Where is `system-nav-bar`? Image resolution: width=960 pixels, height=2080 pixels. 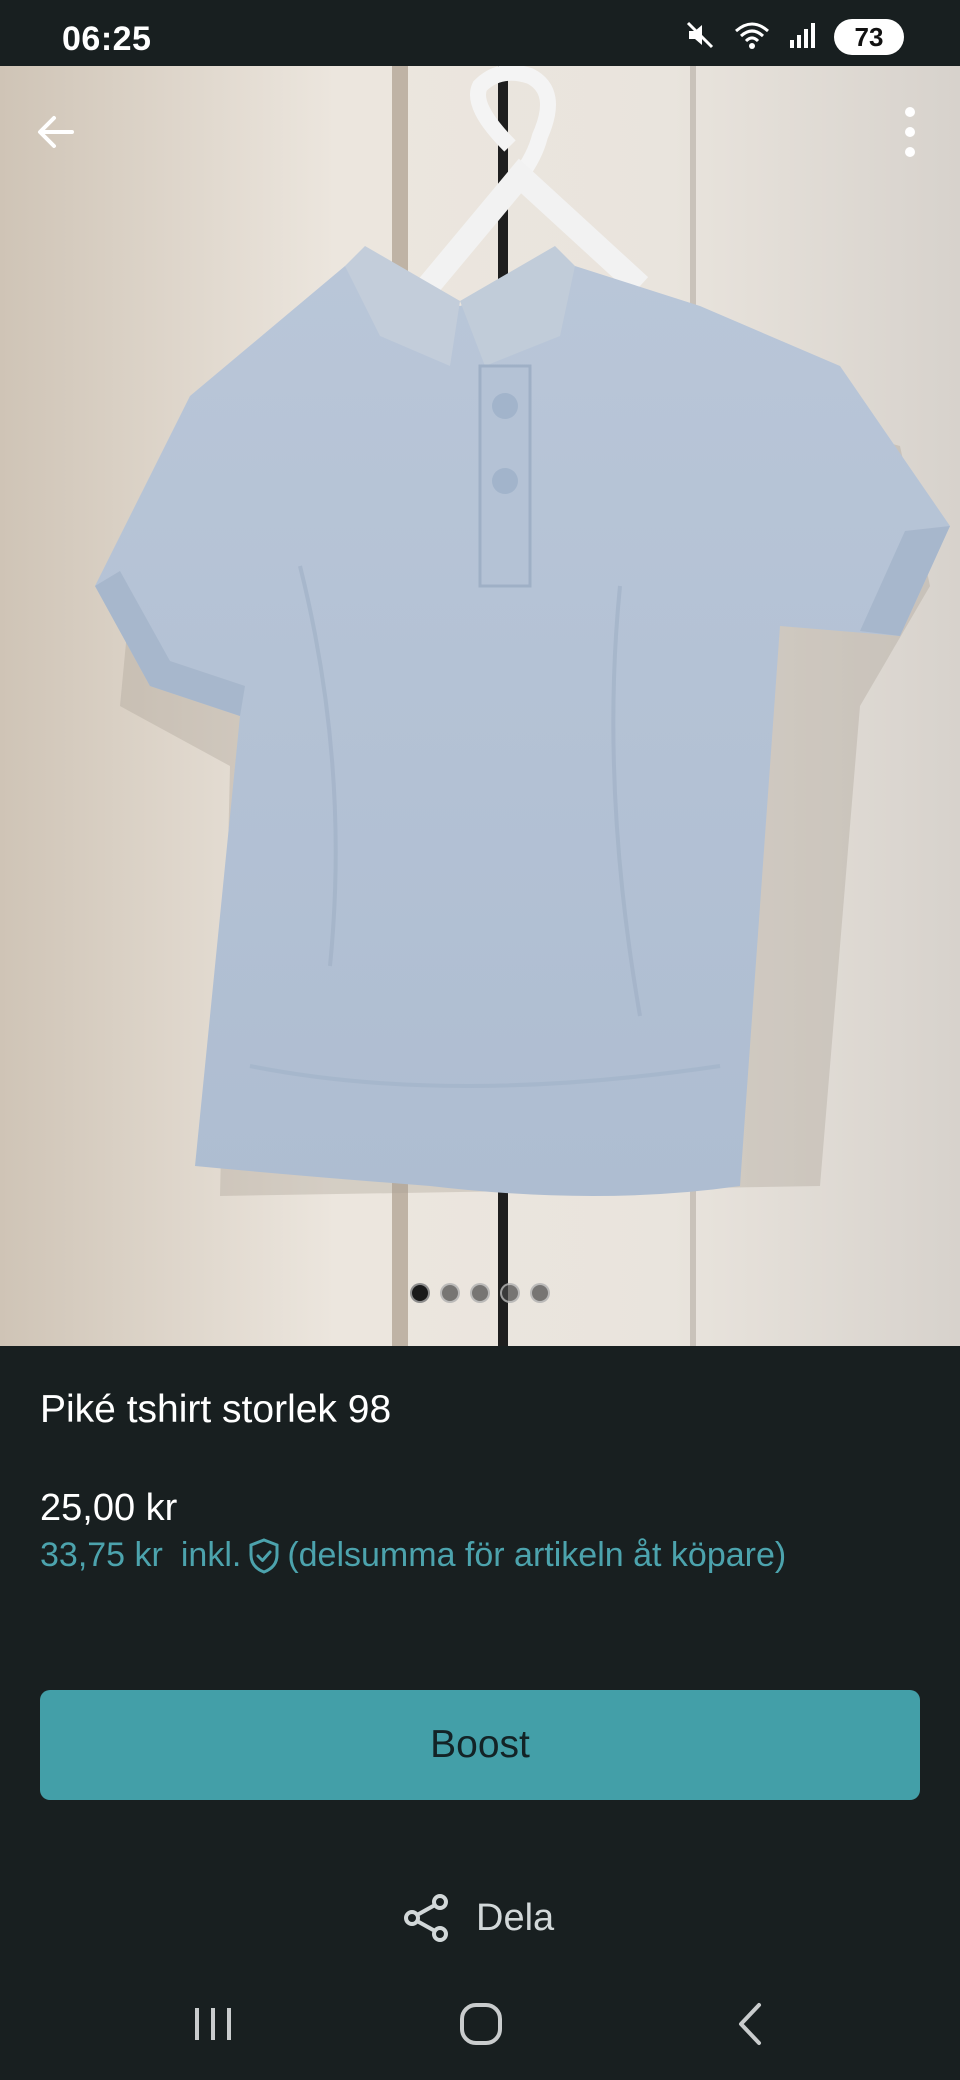
system-nav-bar is located at coordinates (480, 2025).